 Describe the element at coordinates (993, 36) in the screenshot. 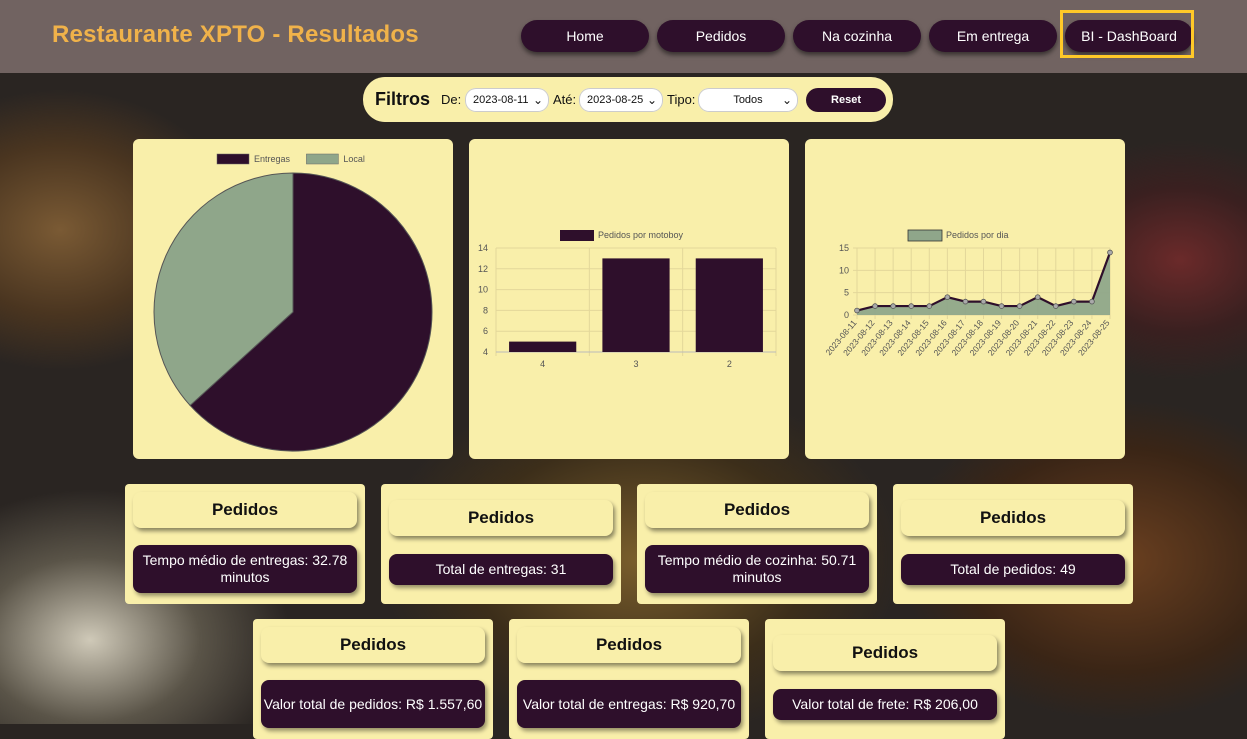

I see `nav-em-entrega-button: Em entrega` at that location.